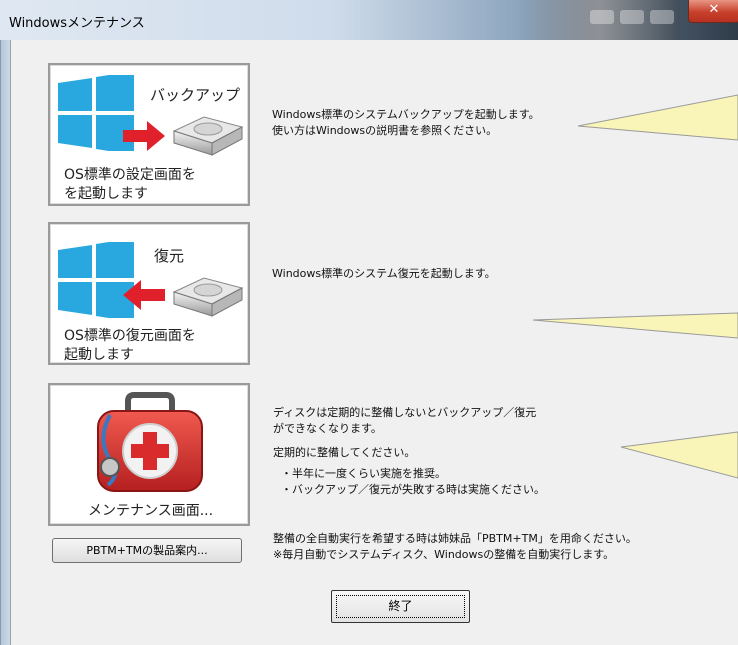 The width and height of the screenshot is (738, 645). What do you see at coordinates (344, 452) in the screenshot?
I see `maintenance-advice: 定期的に整備してください。` at bounding box center [344, 452].